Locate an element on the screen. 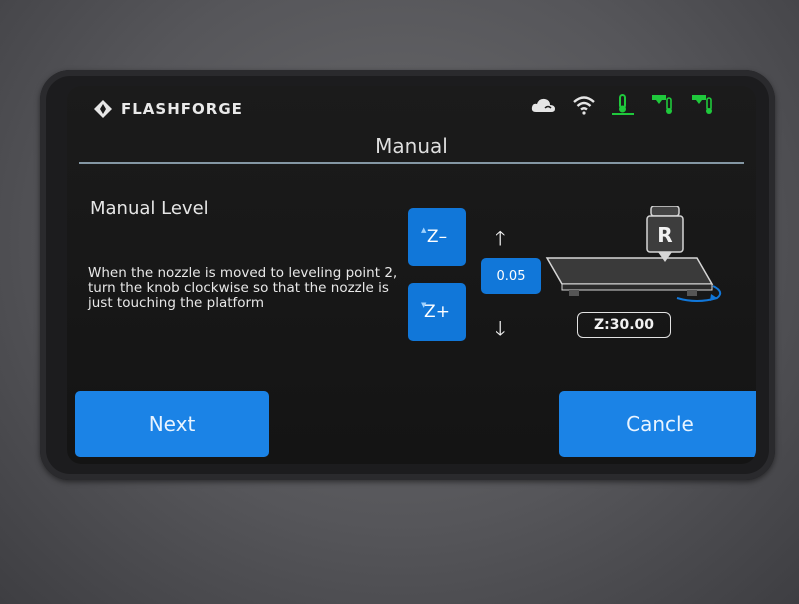  z-plus-label: Z+ is located at coordinates (437, 312).